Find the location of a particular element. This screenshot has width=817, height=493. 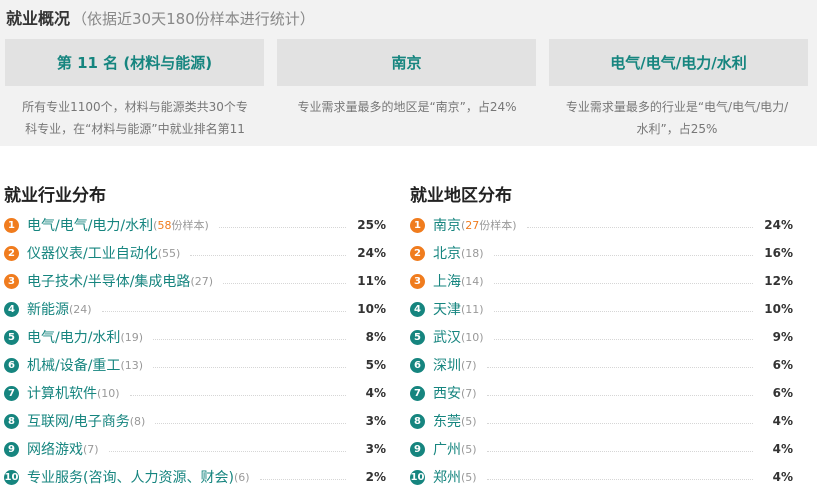

rank-badge: 6 is located at coordinates (417, 365).